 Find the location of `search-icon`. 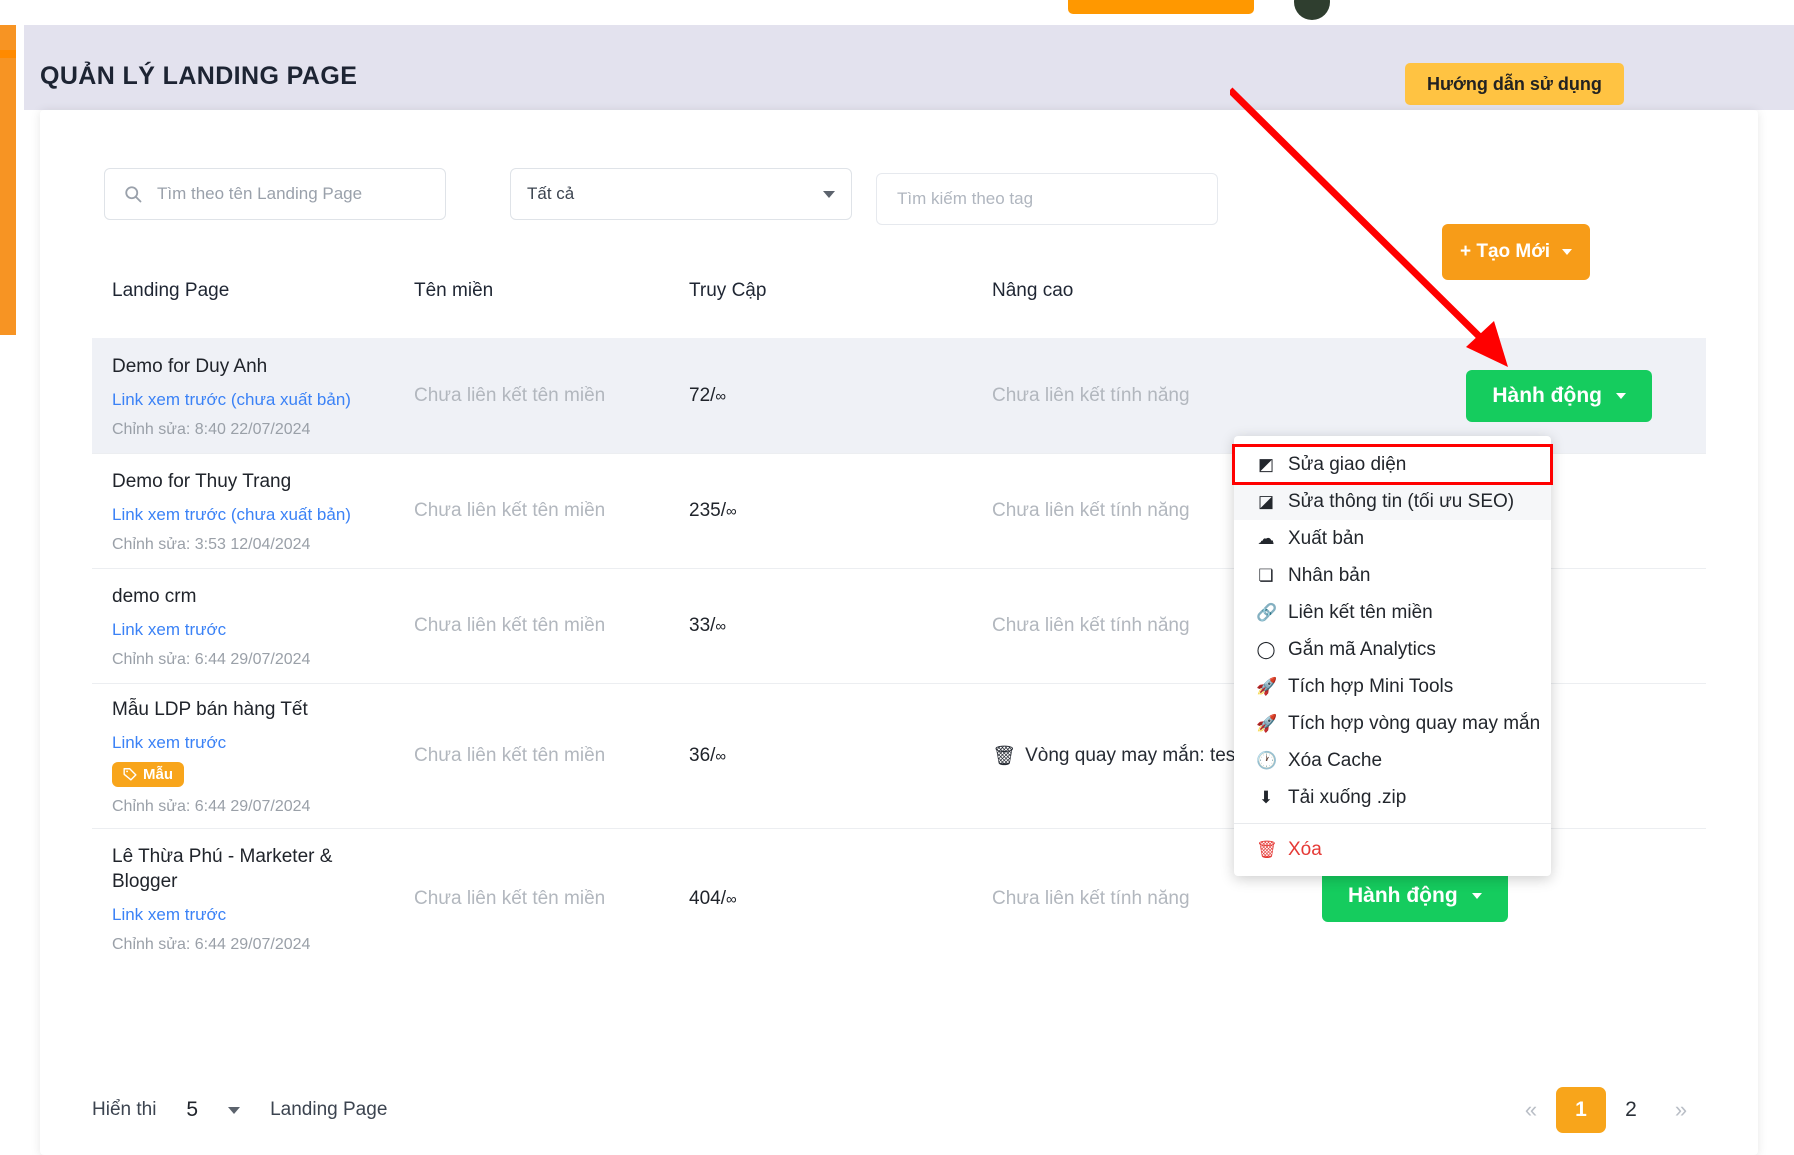

search-icon is located at coordinates (133, 194).